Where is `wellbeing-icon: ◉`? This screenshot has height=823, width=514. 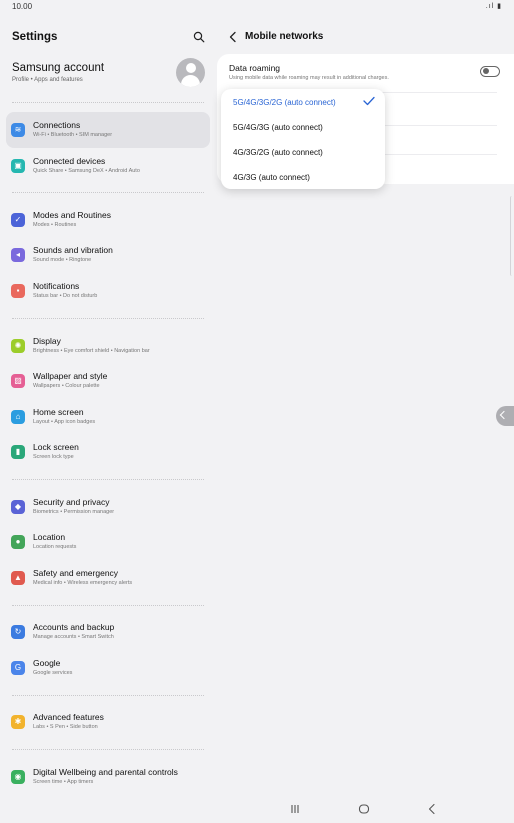 wellbeing-icon: ◉ is located at coordinates (18, 777).